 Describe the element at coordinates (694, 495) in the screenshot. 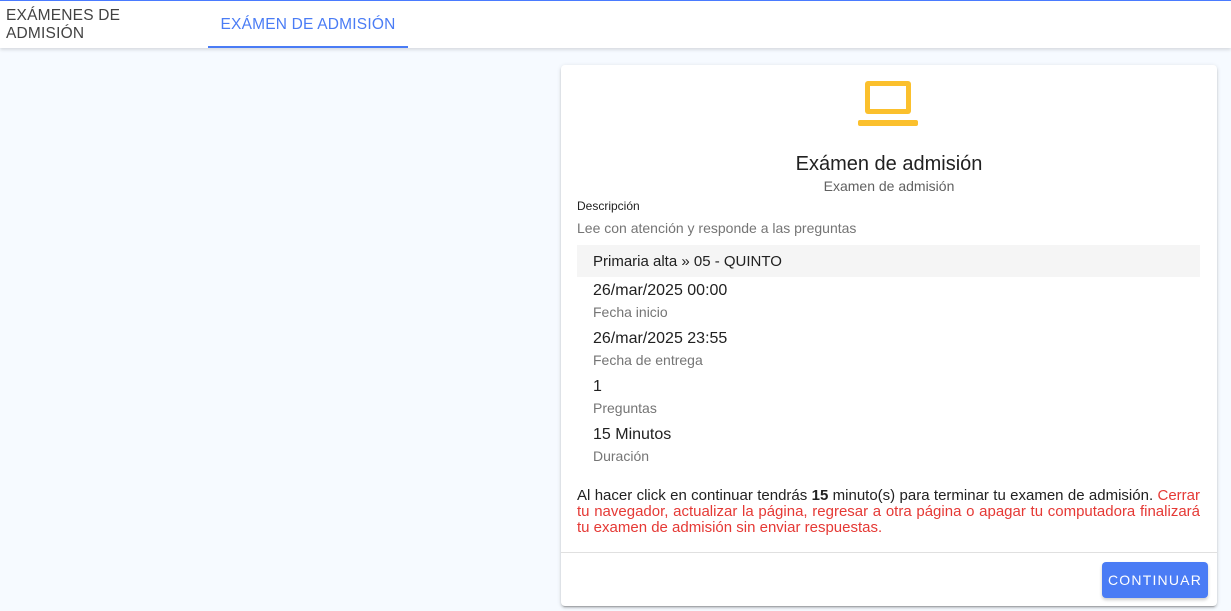

I see `warning-prefix: Al hacer click en continuar tendrás` at that location.